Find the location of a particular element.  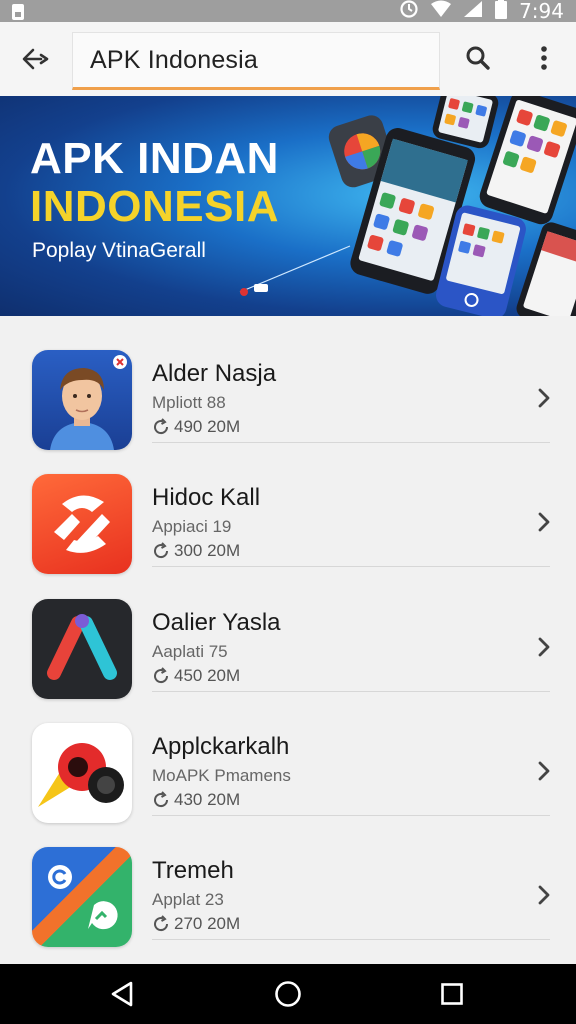

more-vert-icon is located at coordinates (544, 58).